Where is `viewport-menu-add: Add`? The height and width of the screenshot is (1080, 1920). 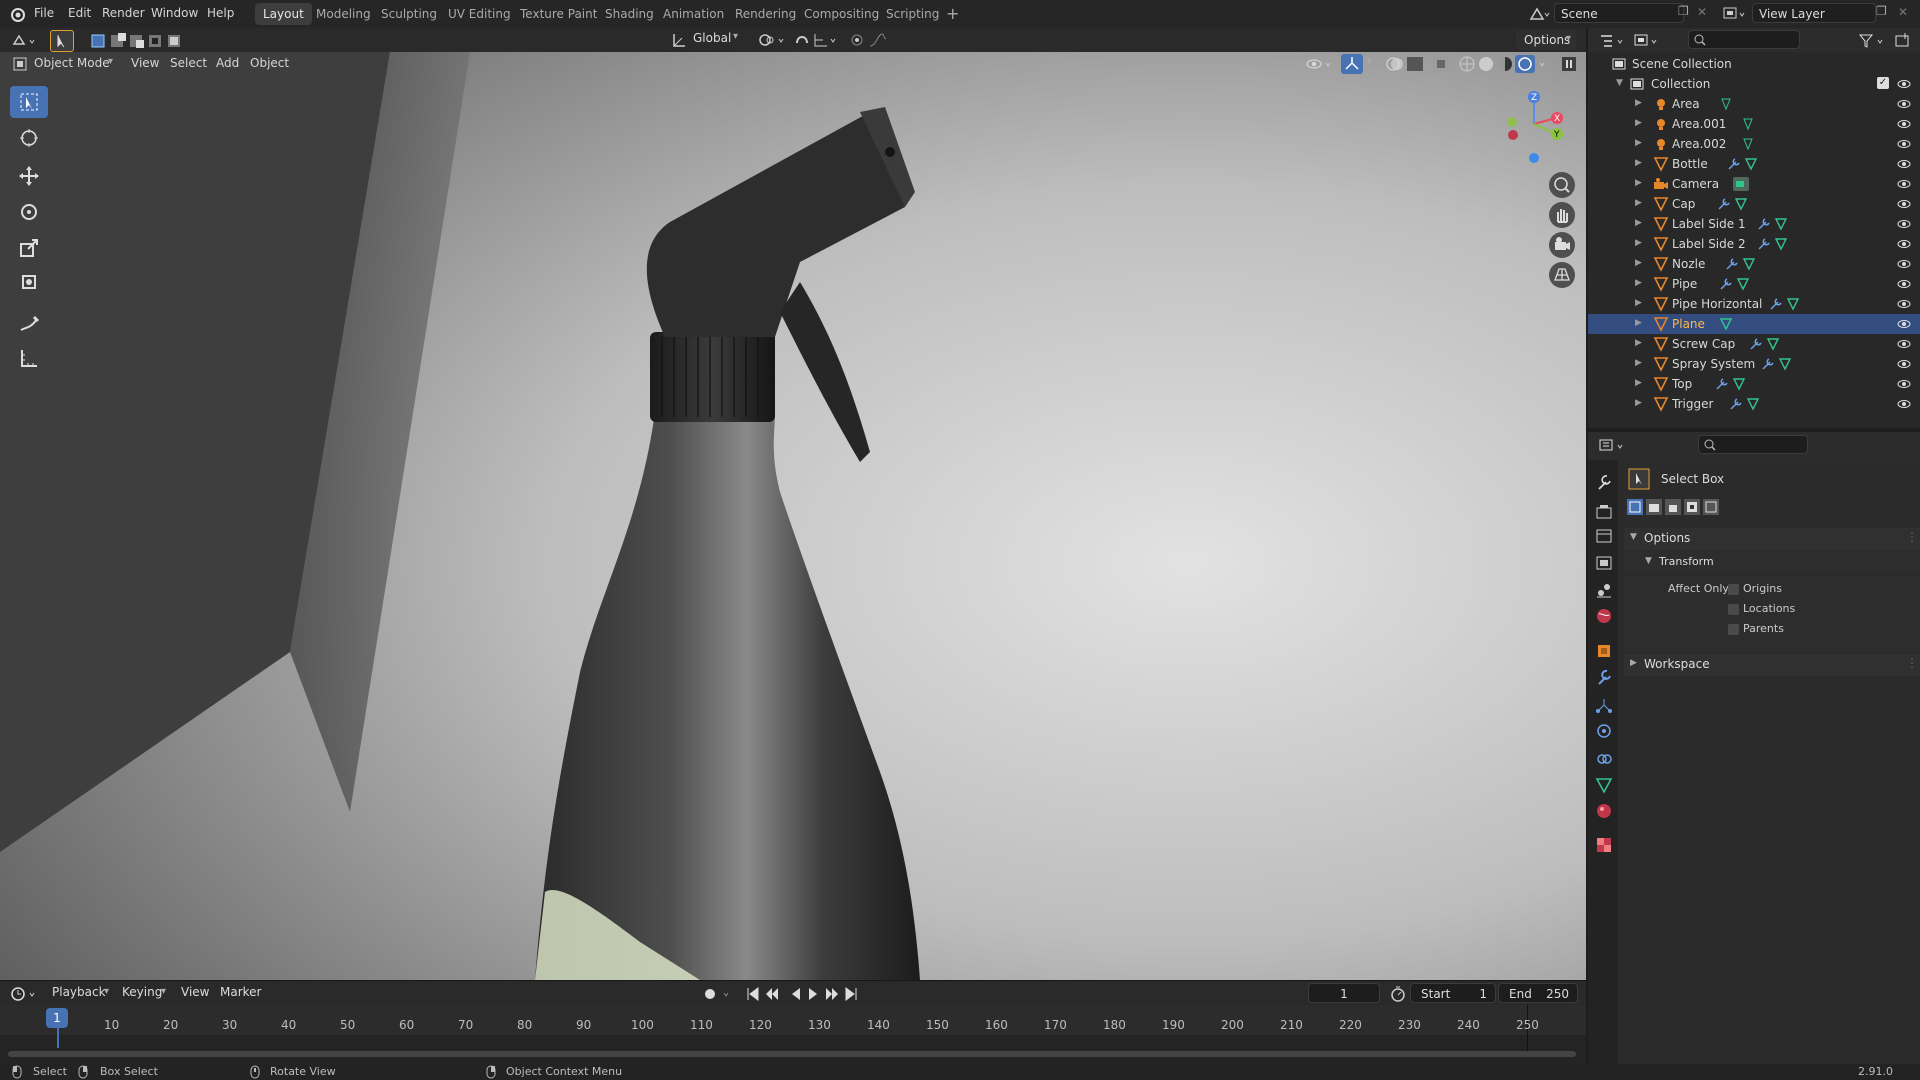 viewport-menu-add: Add is located at coordinates (227, 63).